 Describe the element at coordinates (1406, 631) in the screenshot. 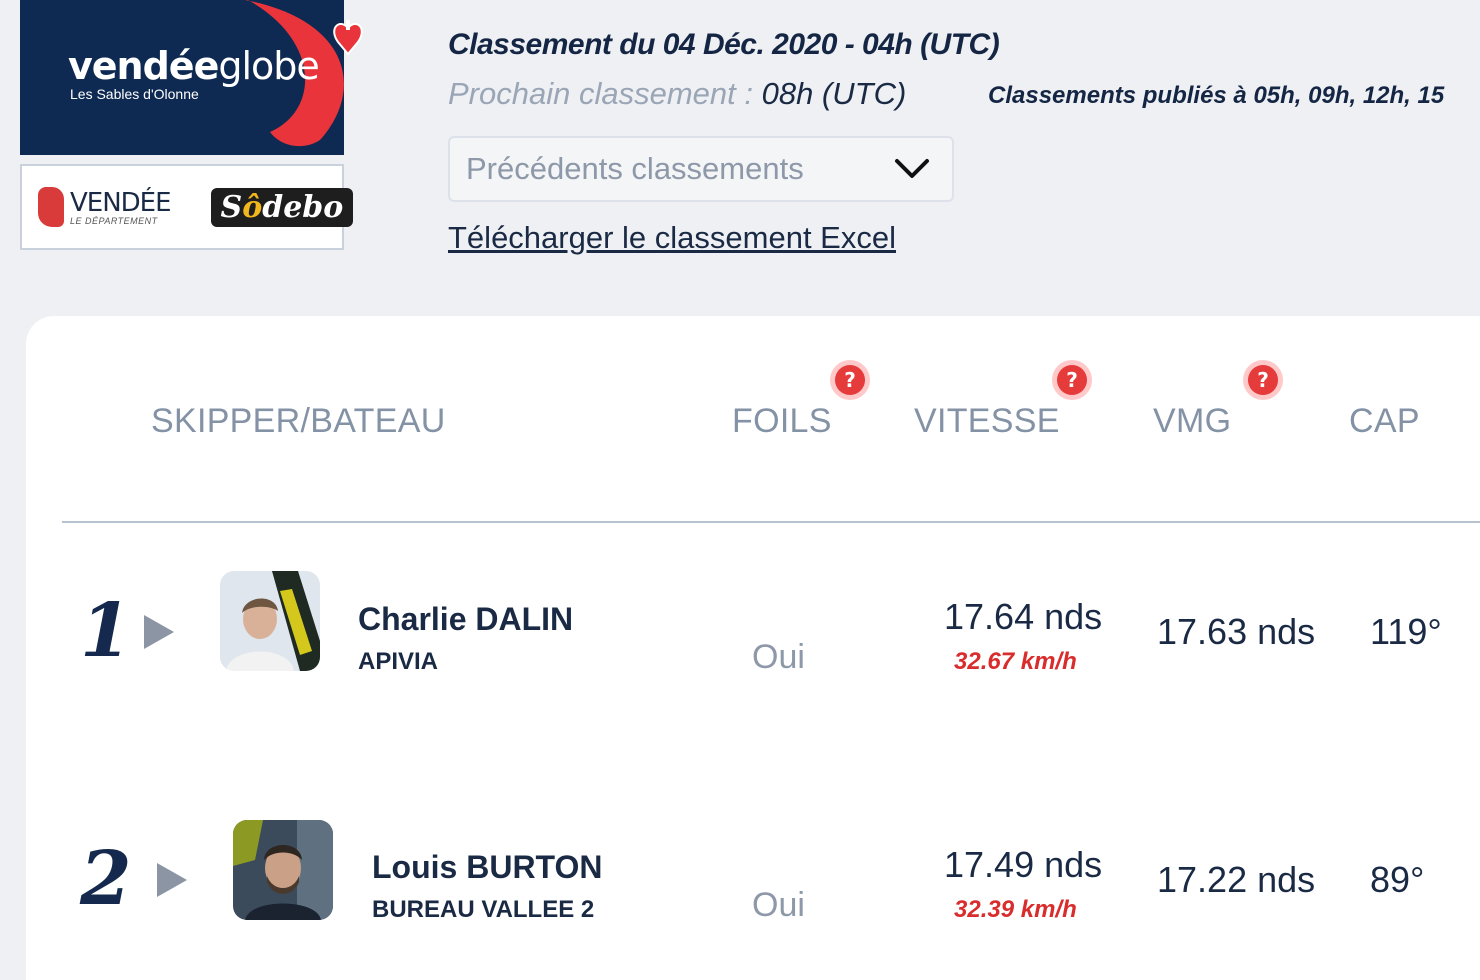

I see `cap-value: 119°` at that location.